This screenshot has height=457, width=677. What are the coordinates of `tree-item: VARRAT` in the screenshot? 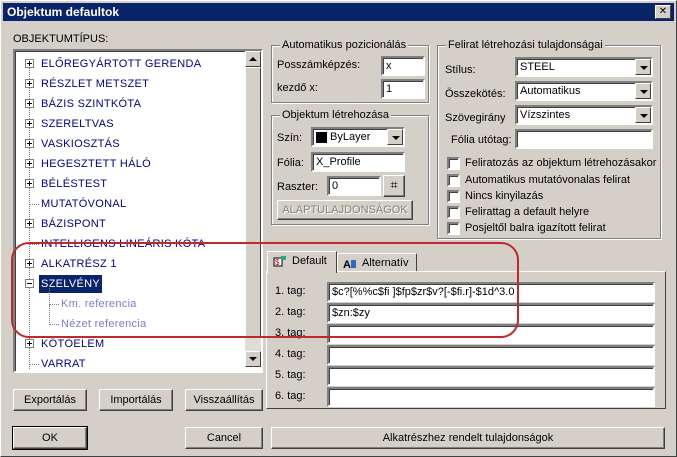 It's located at (130, 363).